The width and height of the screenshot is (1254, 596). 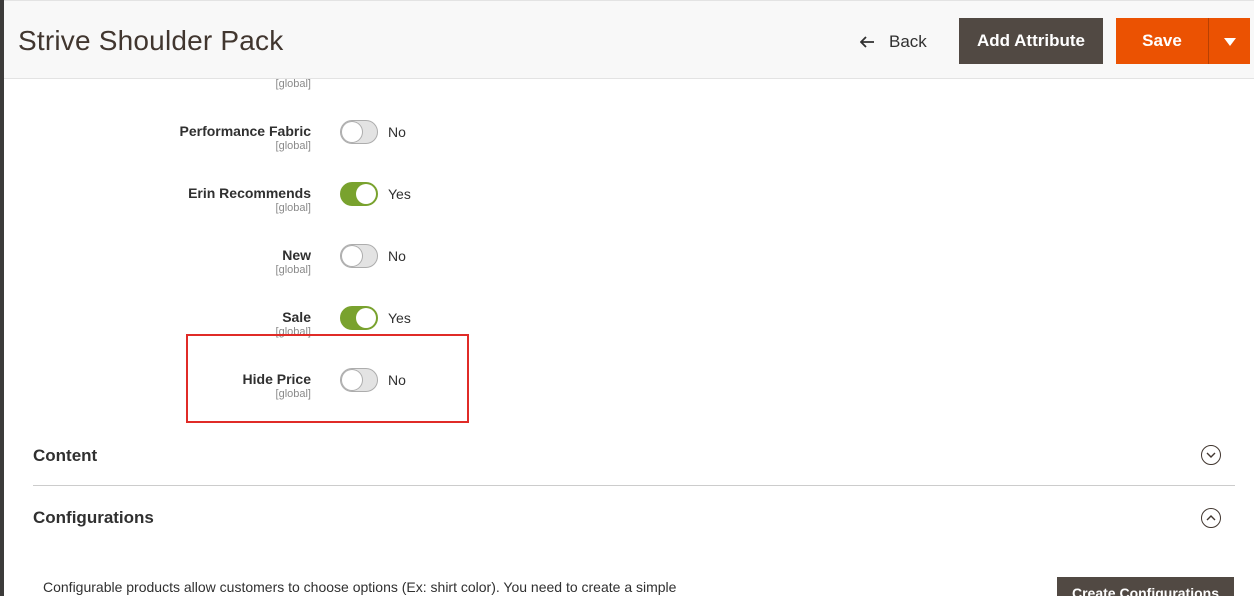 What do you see at coordinates (327, 378) in the screenshot?
I see `highlight-annotation-box` at bounding box center [327, 378].